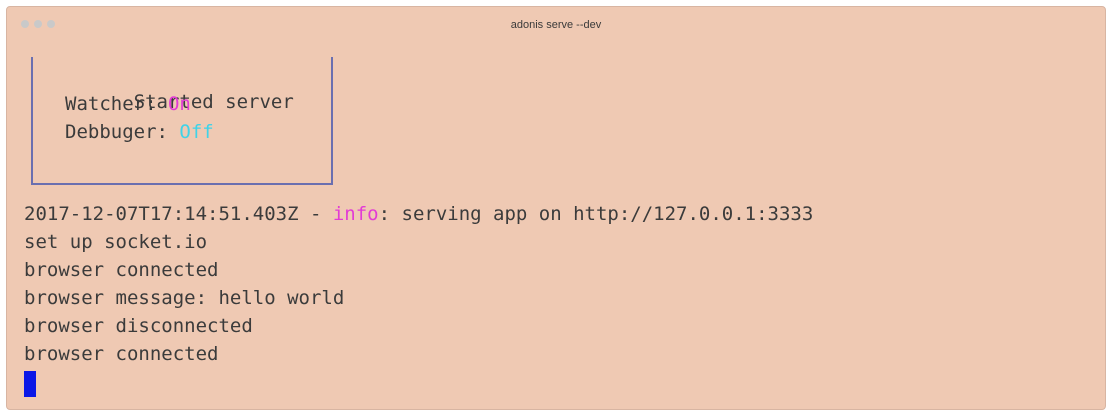 The height and width of the screenshot is (417, 1113). What do you see at coordinates (184, 298) in the screenshot?
I see `log-line: browser message: hello world` at bounding box center [184, 298].